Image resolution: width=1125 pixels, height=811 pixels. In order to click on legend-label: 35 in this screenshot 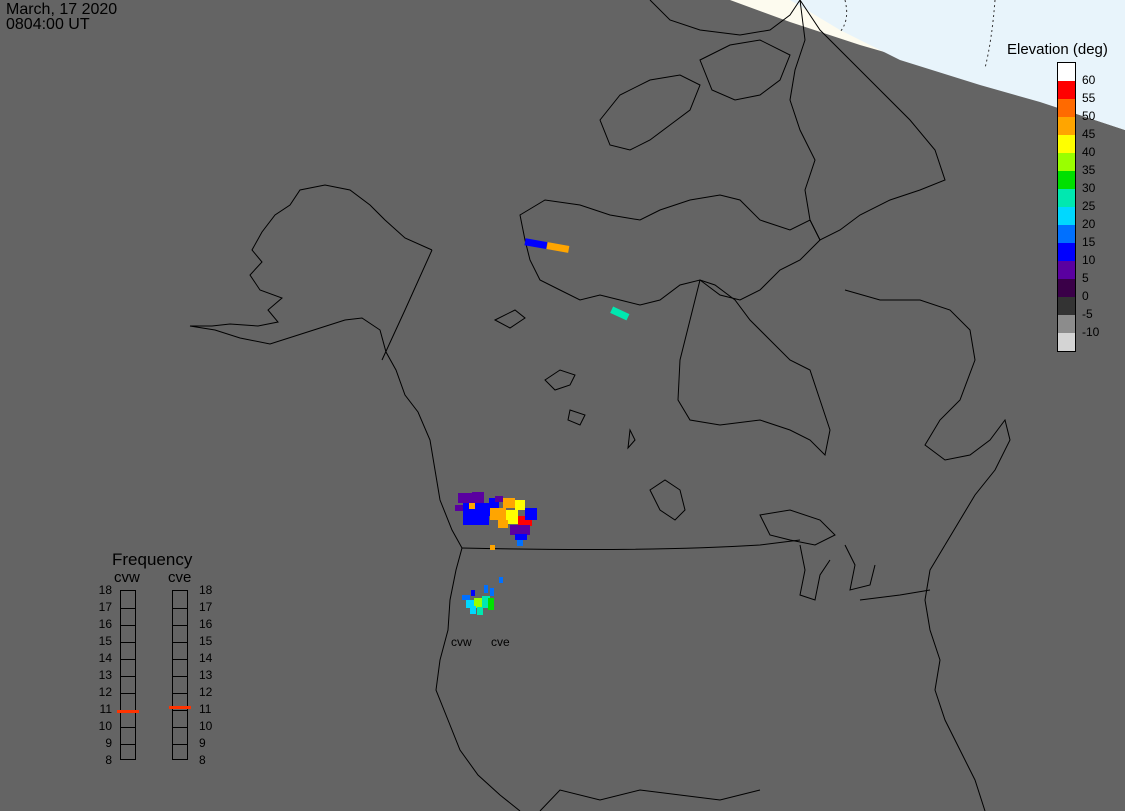, I will do `click(1089, 170)`.